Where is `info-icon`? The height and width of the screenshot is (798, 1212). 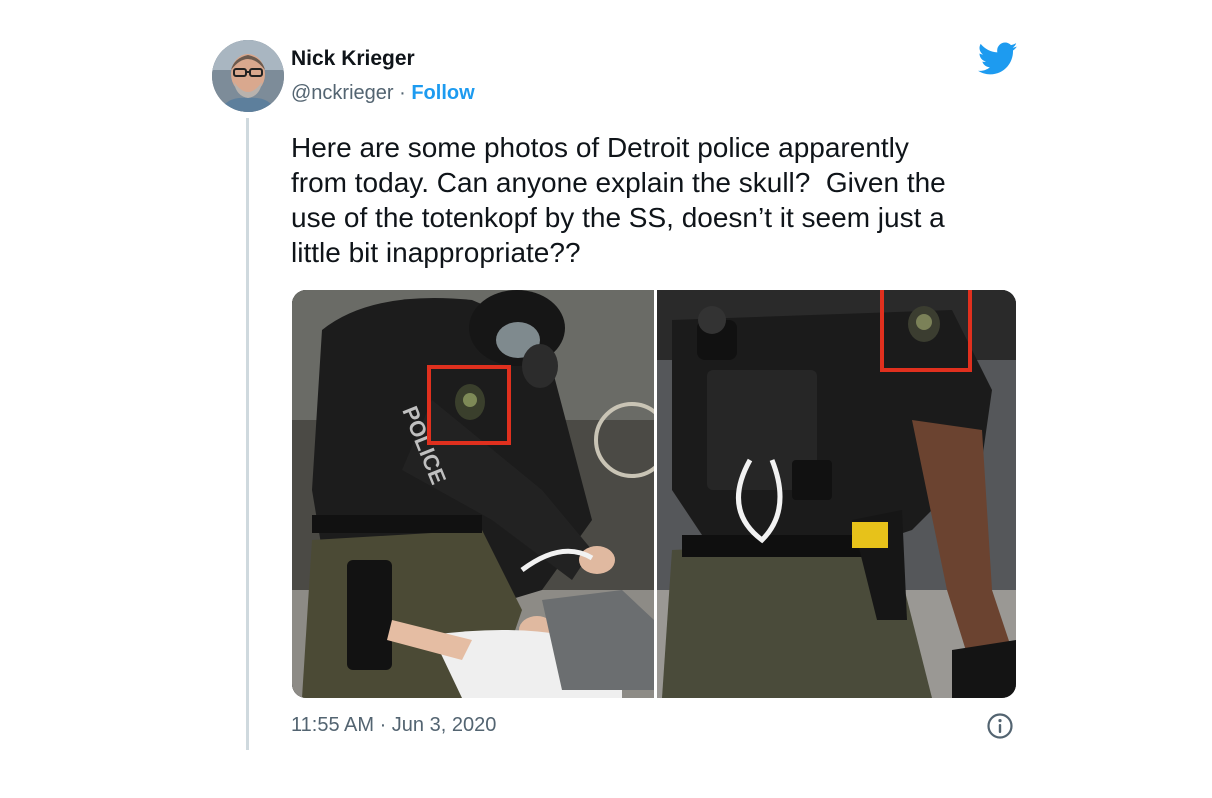 info-icon is located at coordinates (1000, 726).